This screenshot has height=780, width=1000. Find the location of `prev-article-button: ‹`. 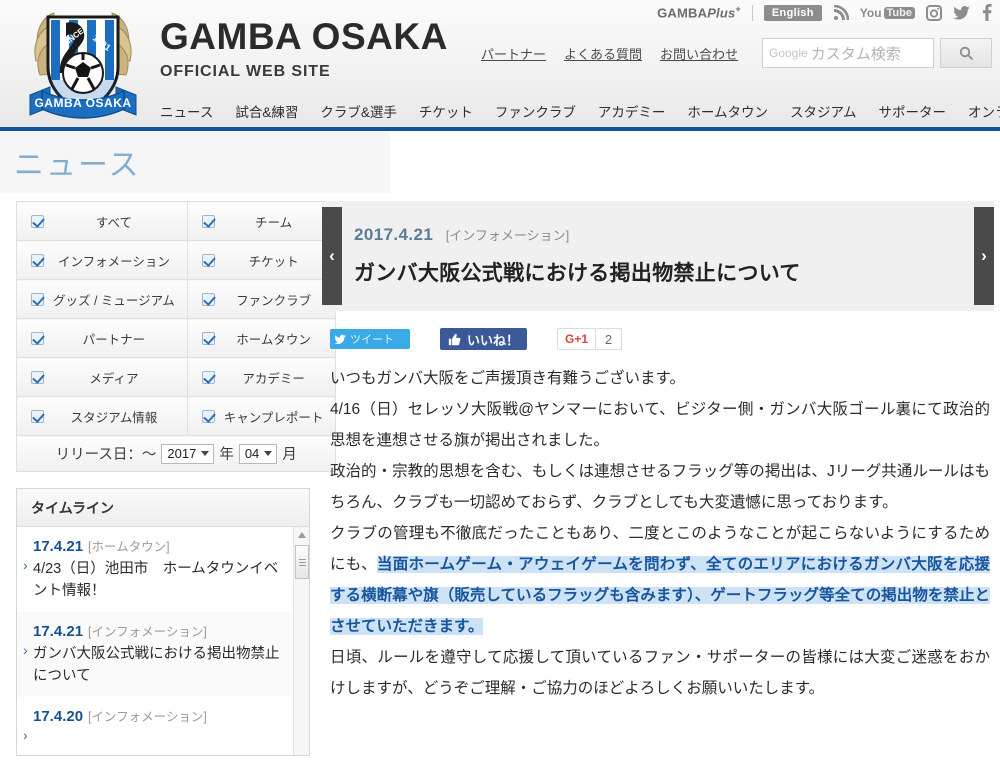

prev-article-button: ‹ is located at coordinates (332, 256).